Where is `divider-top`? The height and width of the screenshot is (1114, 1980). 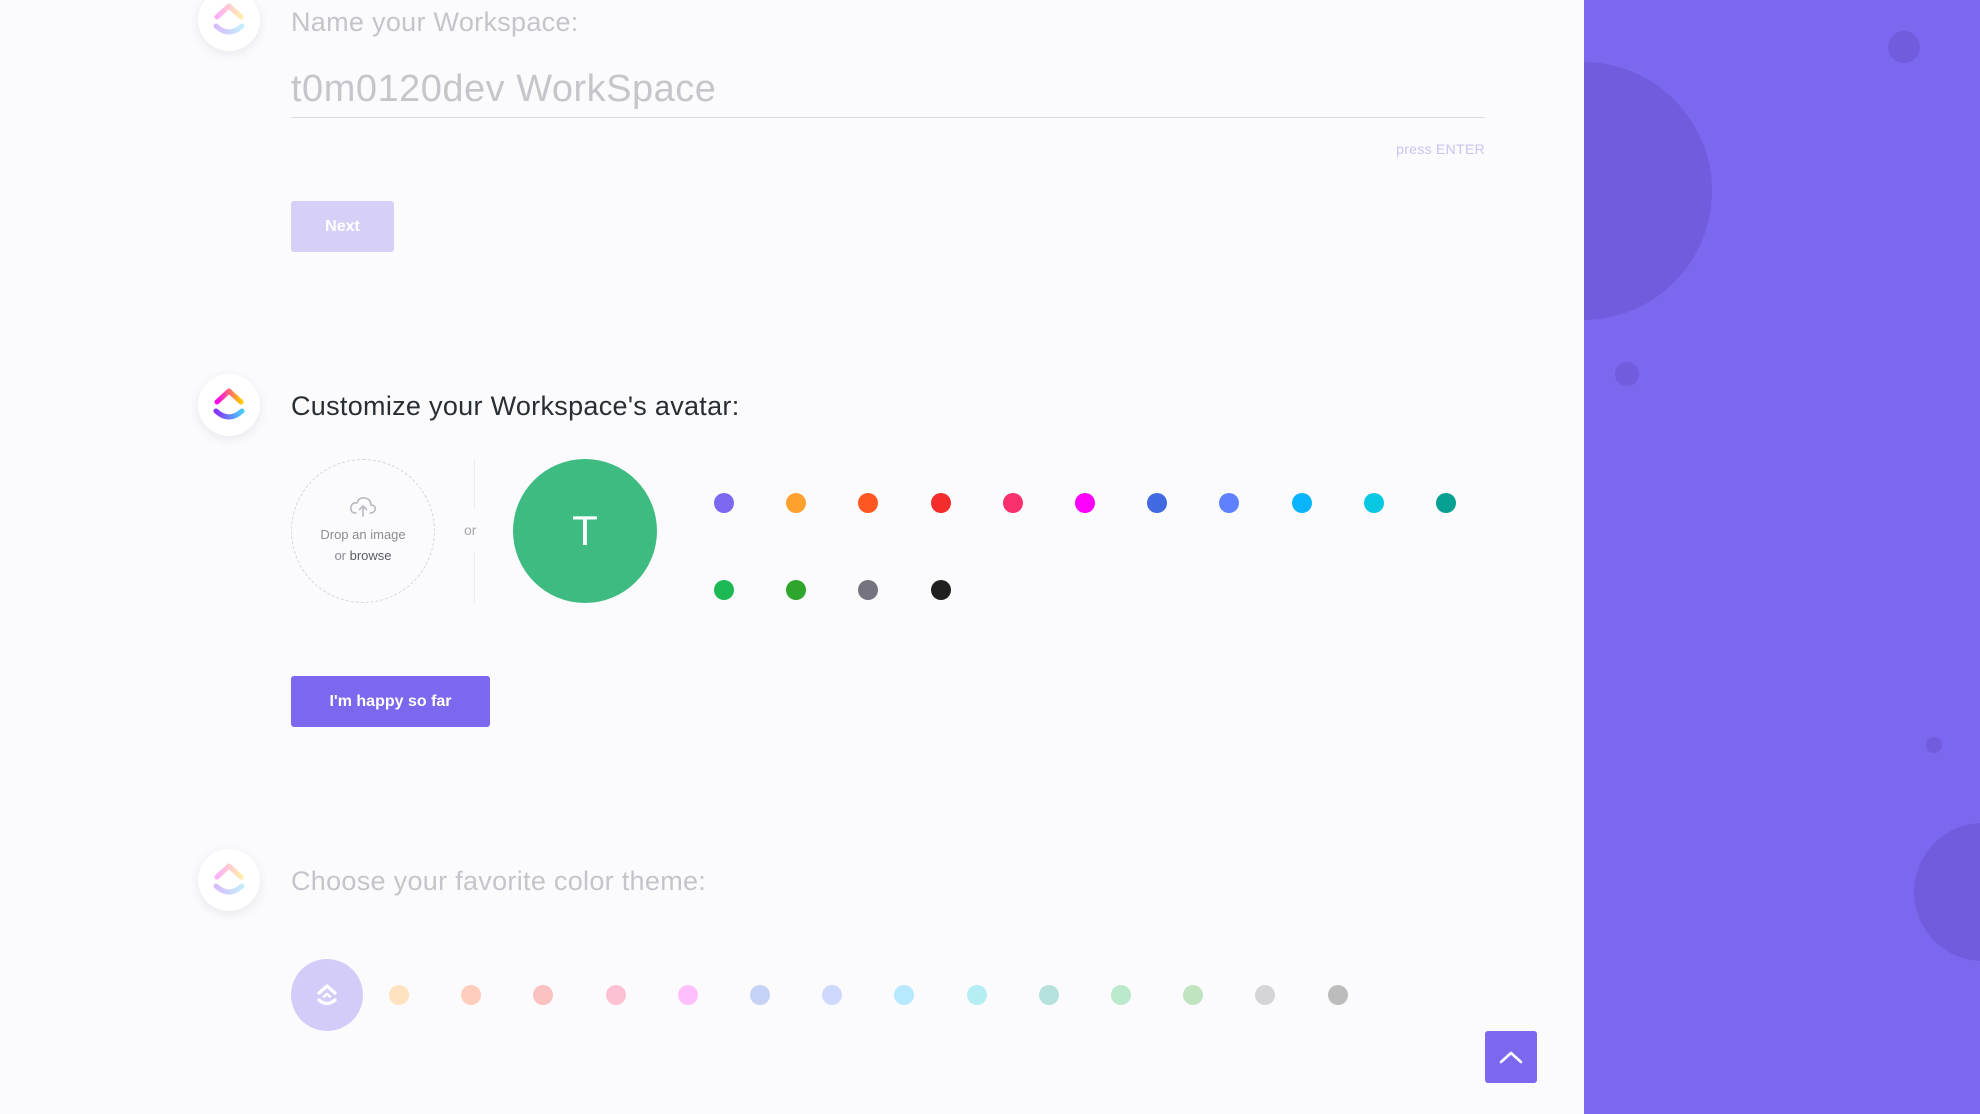 divider-top is located at coordinates (474, 484).